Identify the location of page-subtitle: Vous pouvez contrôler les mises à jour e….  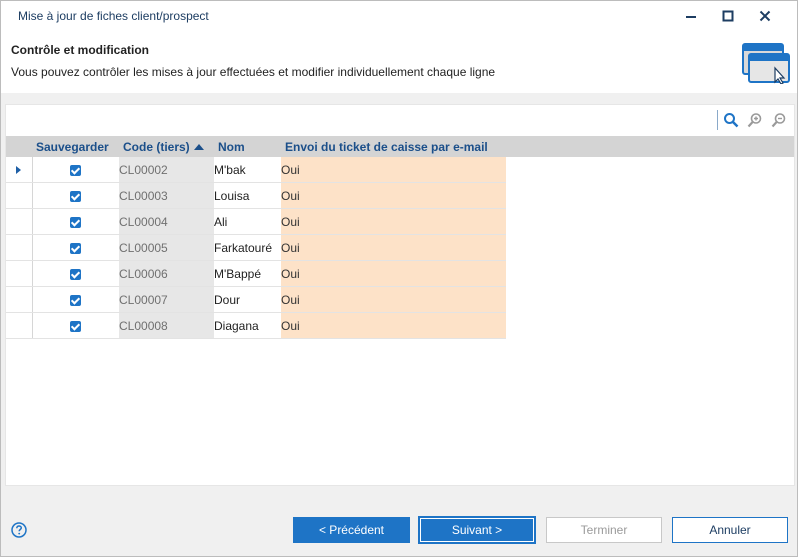
(253, 72).